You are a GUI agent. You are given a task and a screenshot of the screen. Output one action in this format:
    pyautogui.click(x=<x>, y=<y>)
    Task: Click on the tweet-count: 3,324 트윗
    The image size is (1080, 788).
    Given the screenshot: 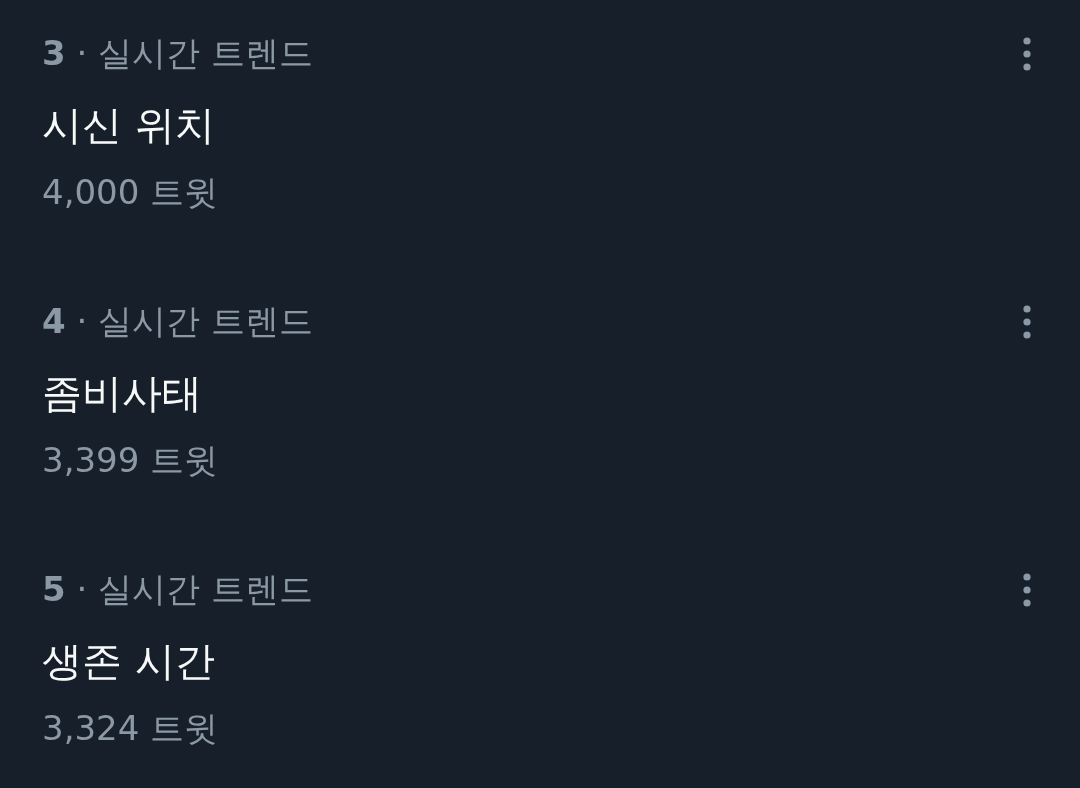 What is the action you would take?
    pyautogui.click(x=130, y=728)
    